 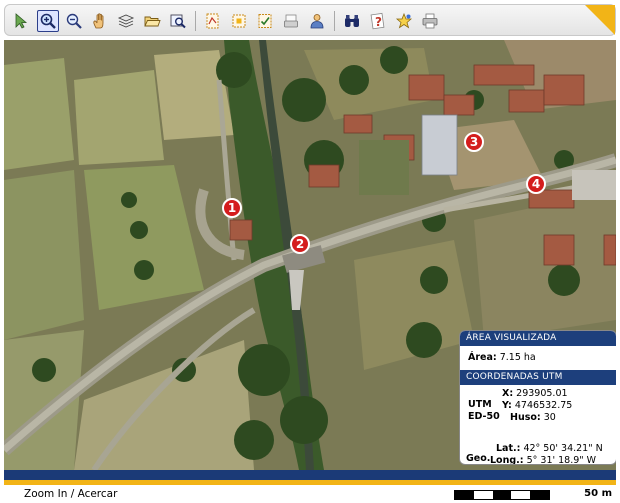 I want to click on area-row: Área: 7.15 ha, so click(x=538, y=358).